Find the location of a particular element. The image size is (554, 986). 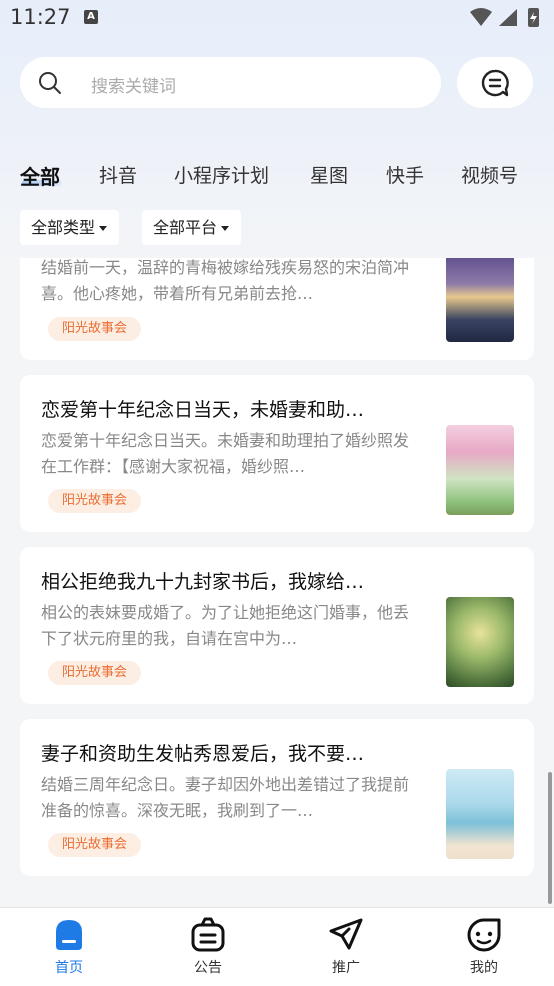

profile-icon is located at coordinates (484, 935).